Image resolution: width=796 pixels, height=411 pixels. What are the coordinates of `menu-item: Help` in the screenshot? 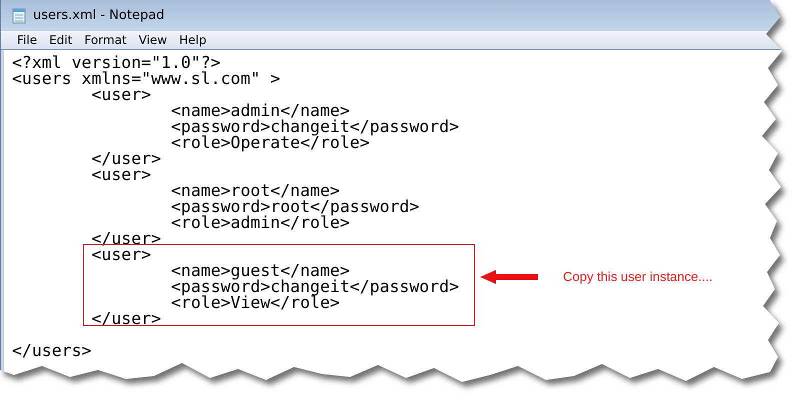 It's located at (192, 40).